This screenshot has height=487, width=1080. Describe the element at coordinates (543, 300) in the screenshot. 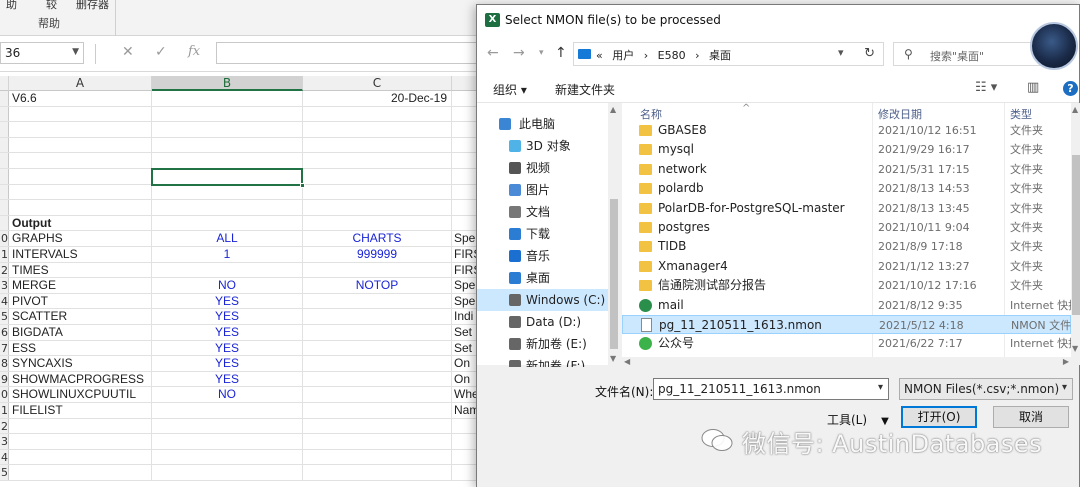

I see `nav-item: Windows (C:)` at that location.